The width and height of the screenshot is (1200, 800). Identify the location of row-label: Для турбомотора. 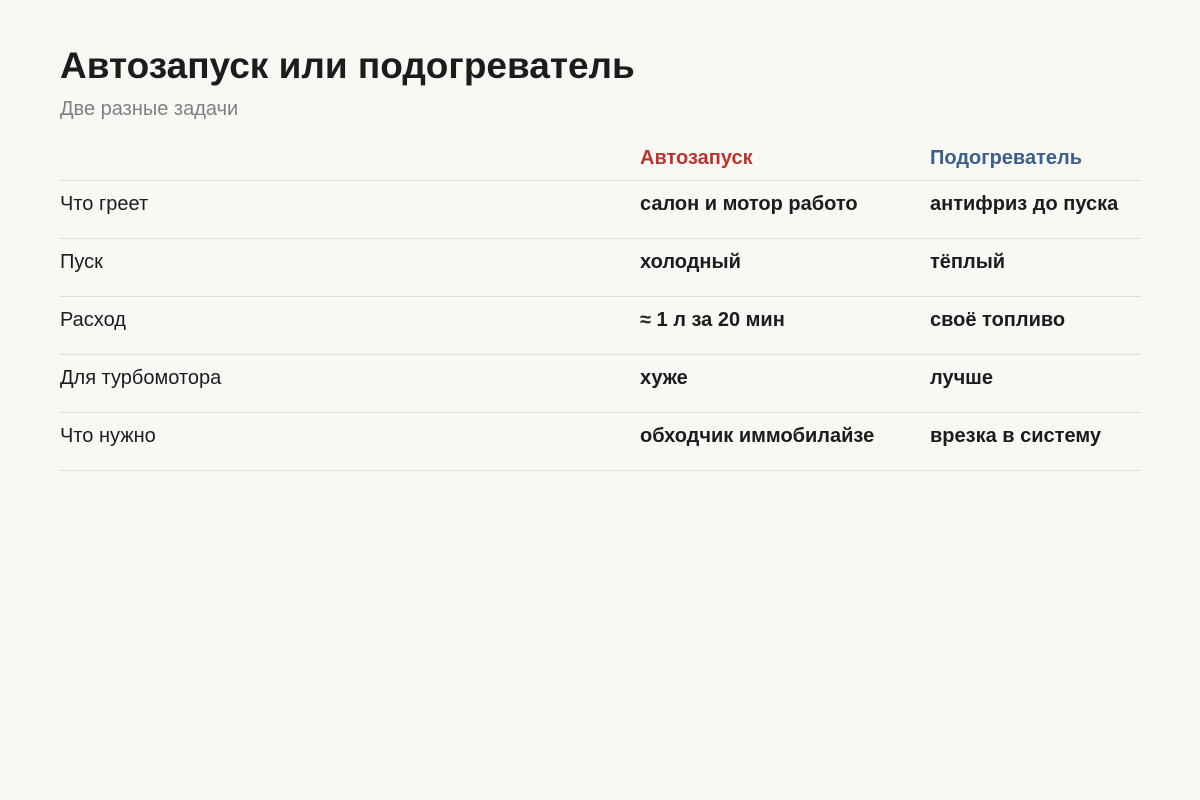
(141, 378).